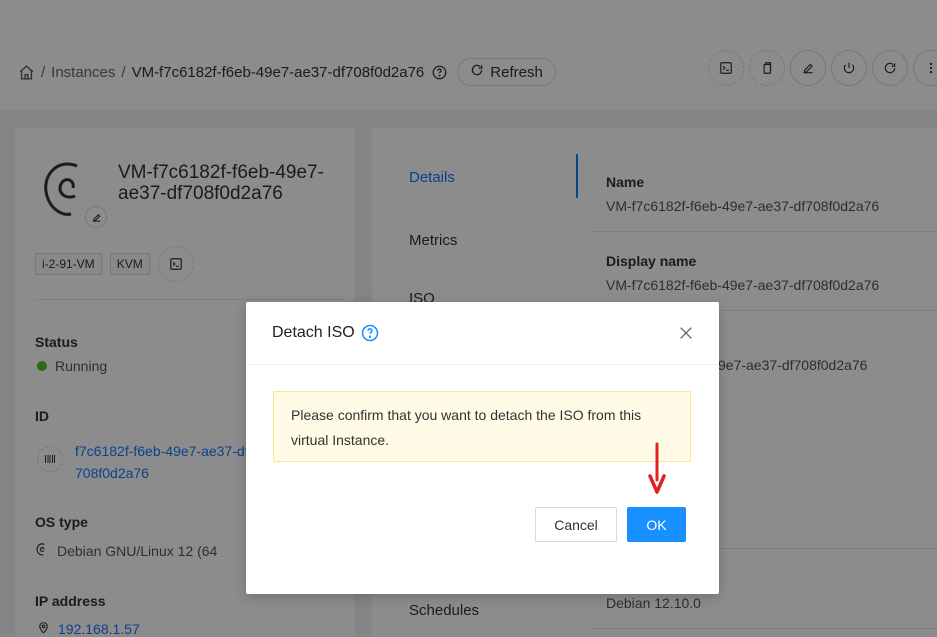 The image size is (937, 637). Describe the element at coordinates (686, 333) in the screenshot. I see `close-icon` at that location.